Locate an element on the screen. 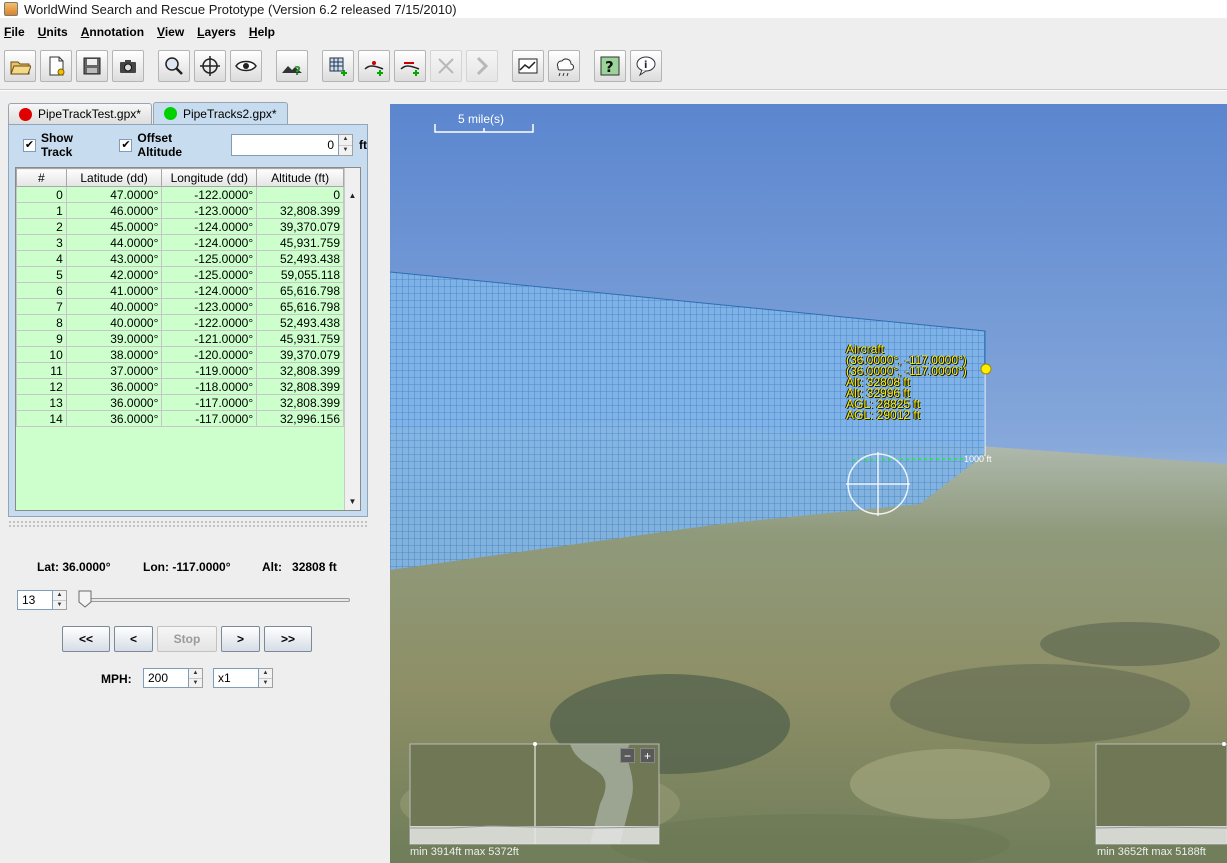  add-point-icon is located at coordinates (374, 66).